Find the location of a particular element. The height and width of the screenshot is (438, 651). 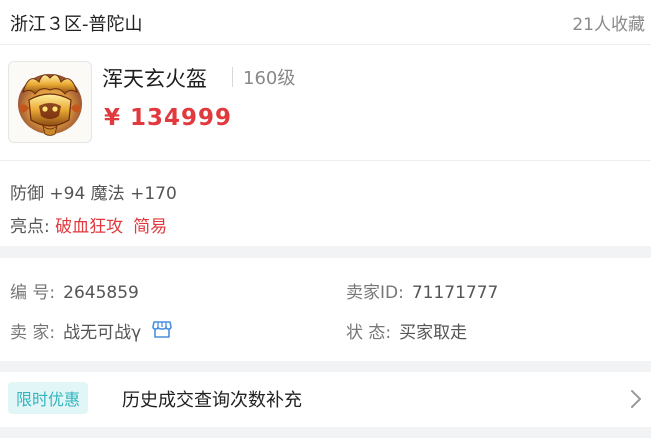

trade-status: 状 态: 买家取走 is located at coordinates (406, 330).